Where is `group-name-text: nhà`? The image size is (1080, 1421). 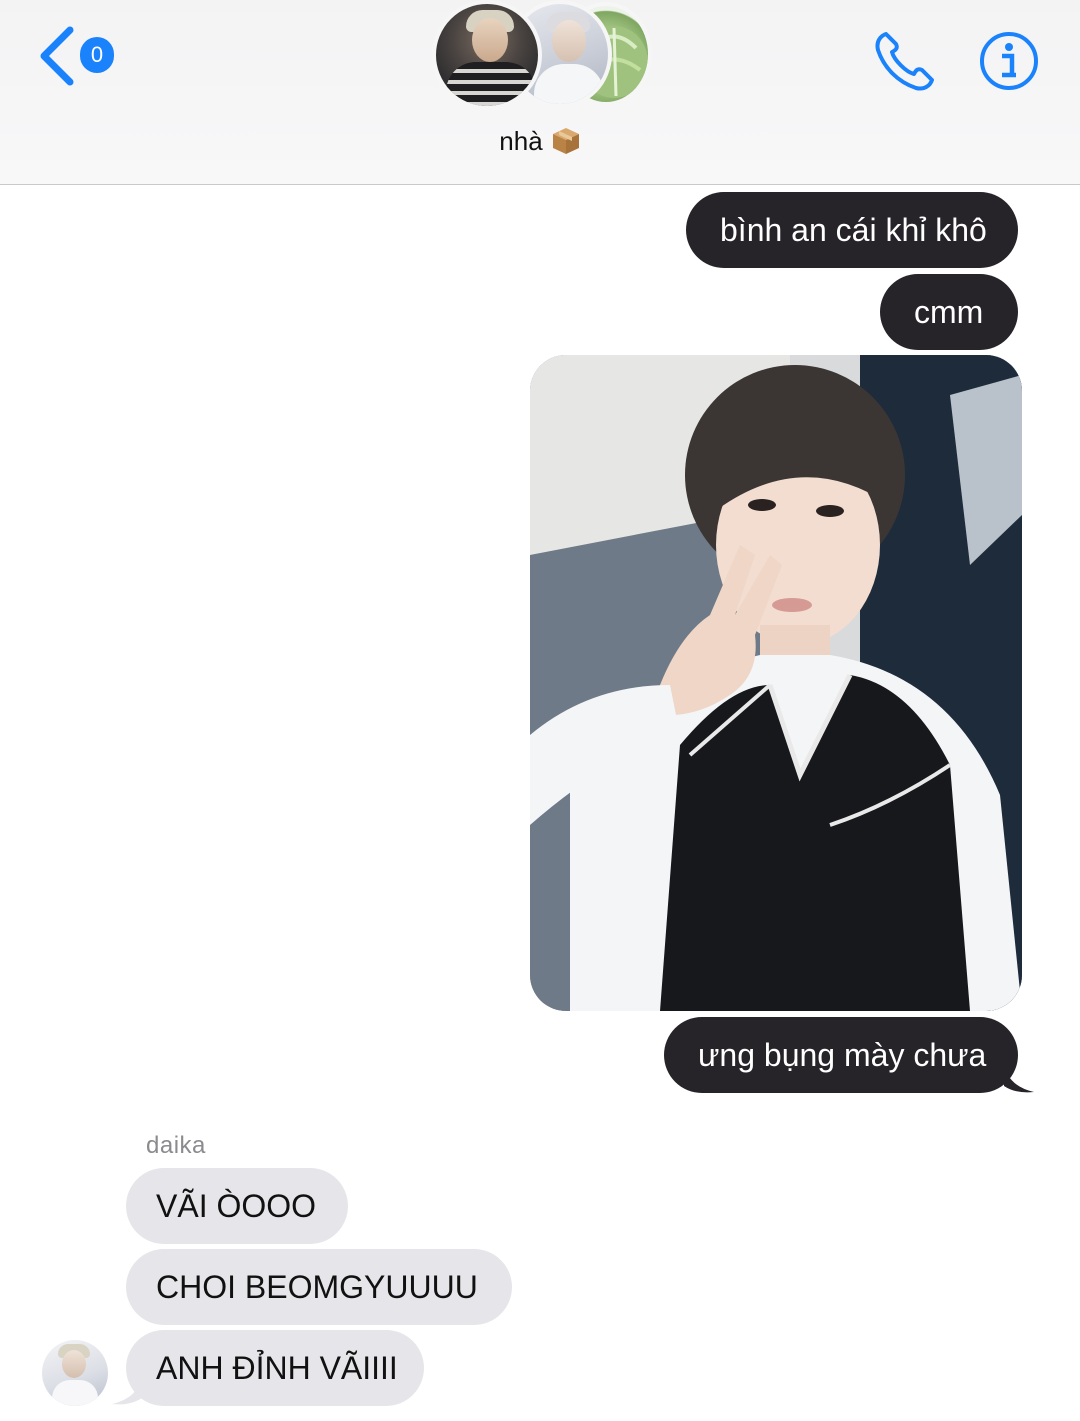 group-name-text: nhà is located at coordinates (521, 141).